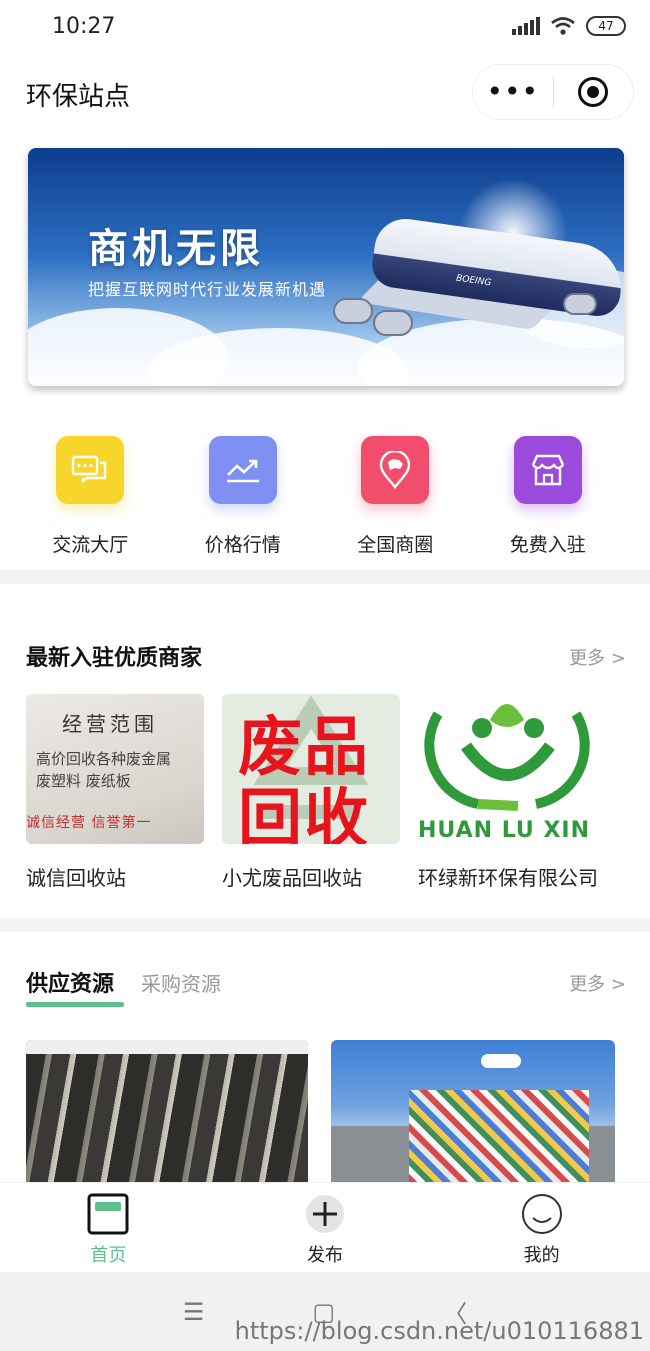 This screenshot has height=1351, width=650. I want to click on banner-title: 商机无限, so click(176, 248).